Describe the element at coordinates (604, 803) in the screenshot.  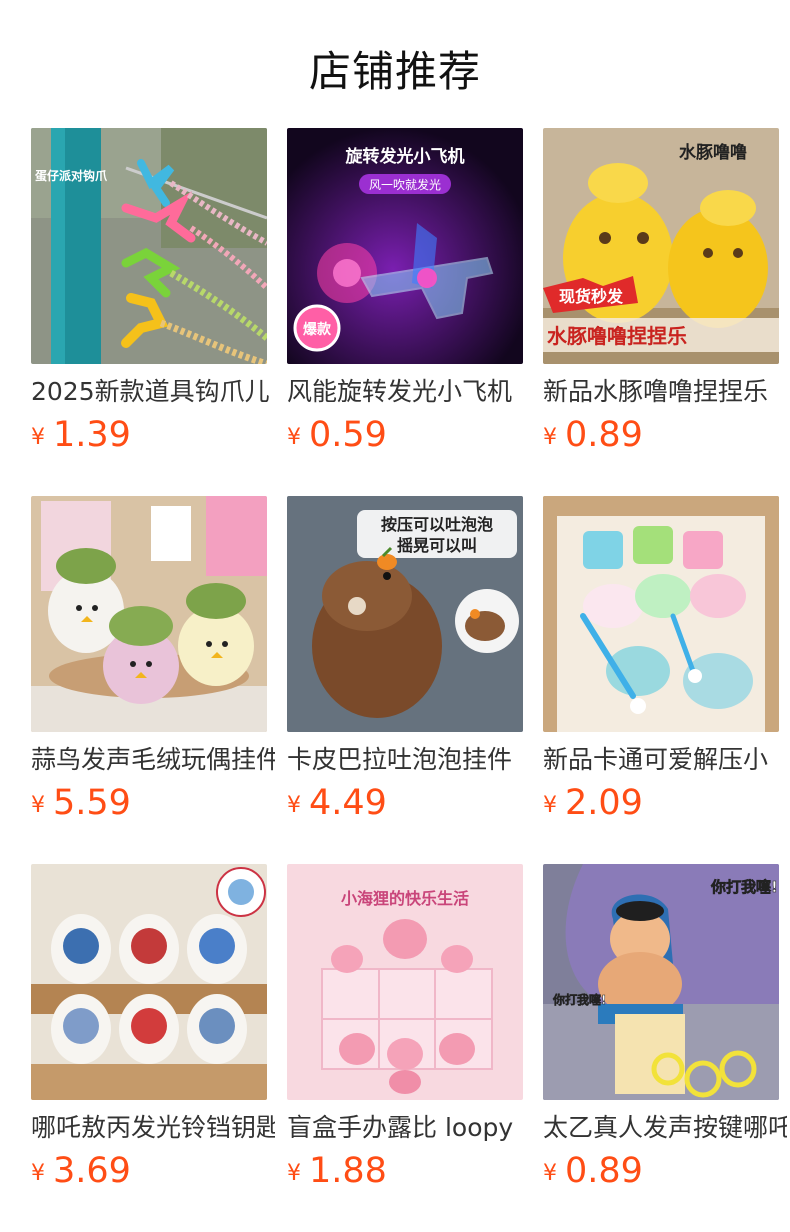
I see `price-value: 2.09` at that location.